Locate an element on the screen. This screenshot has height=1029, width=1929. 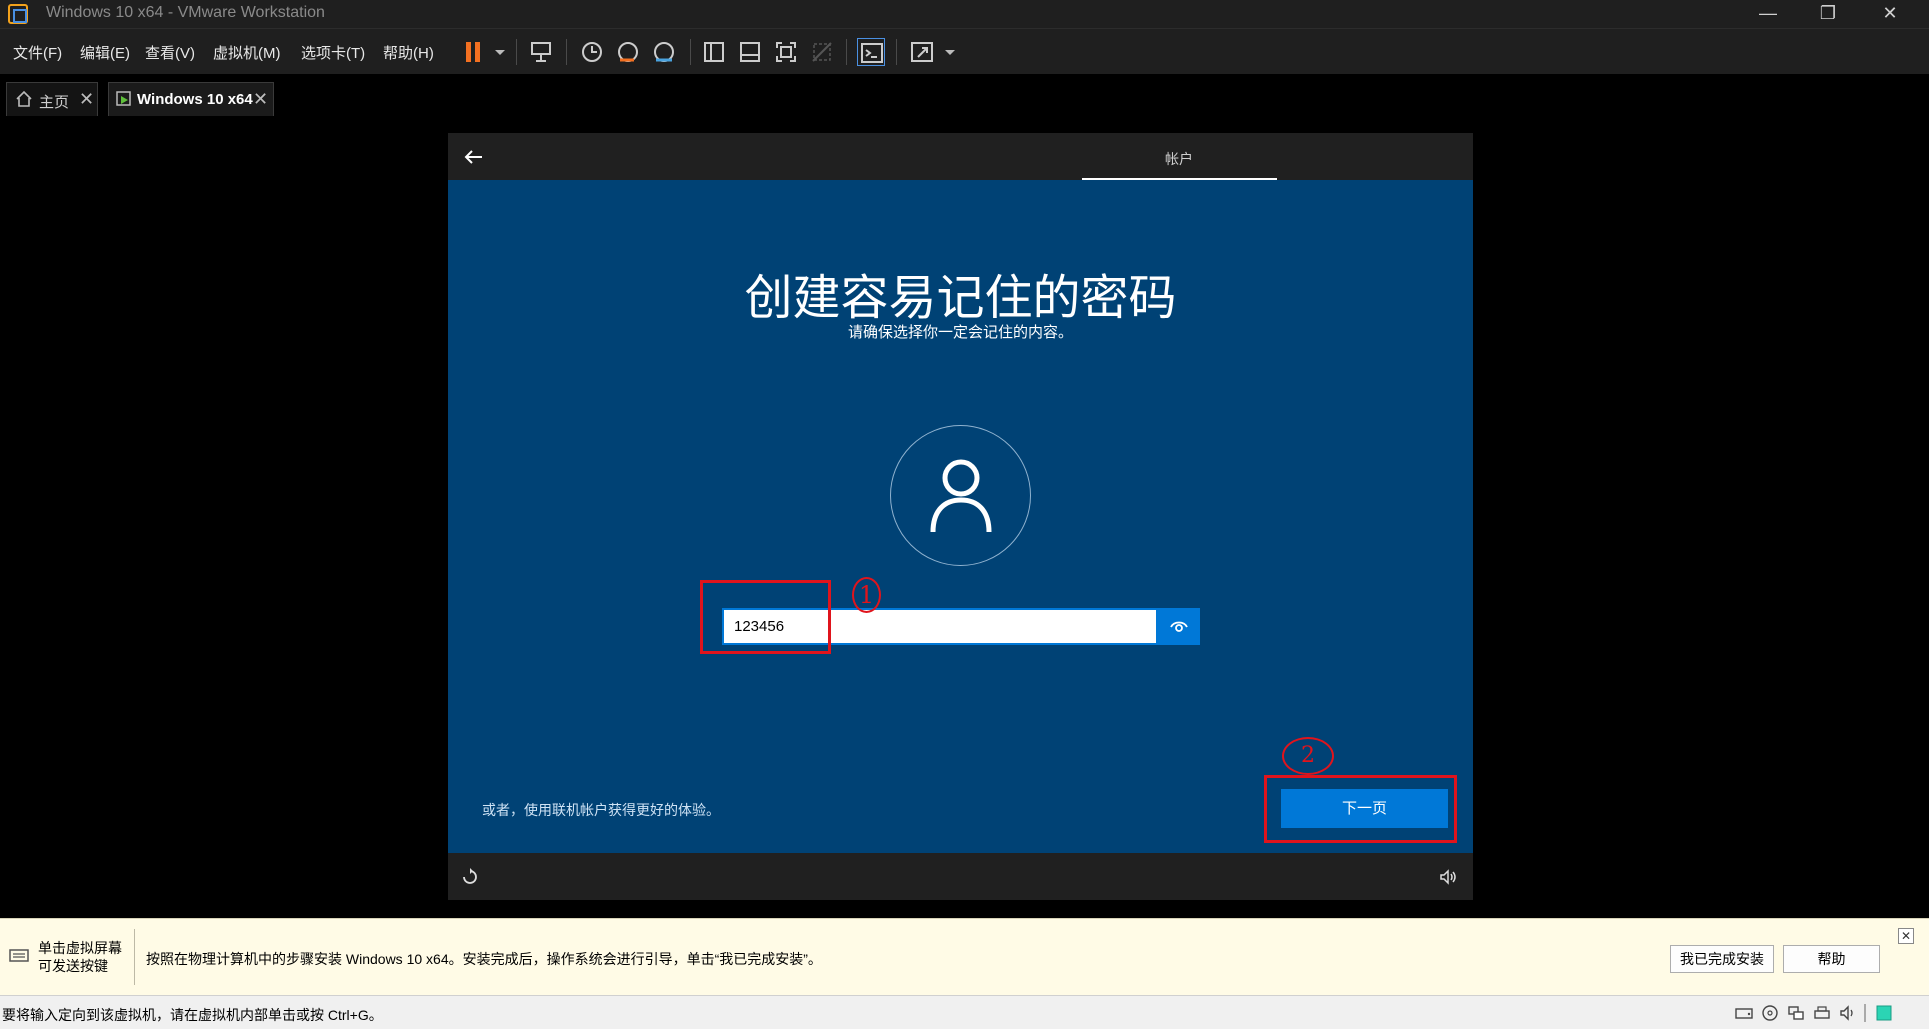
tab-home: 主页 ✕ is located at coordinates (52, 99).